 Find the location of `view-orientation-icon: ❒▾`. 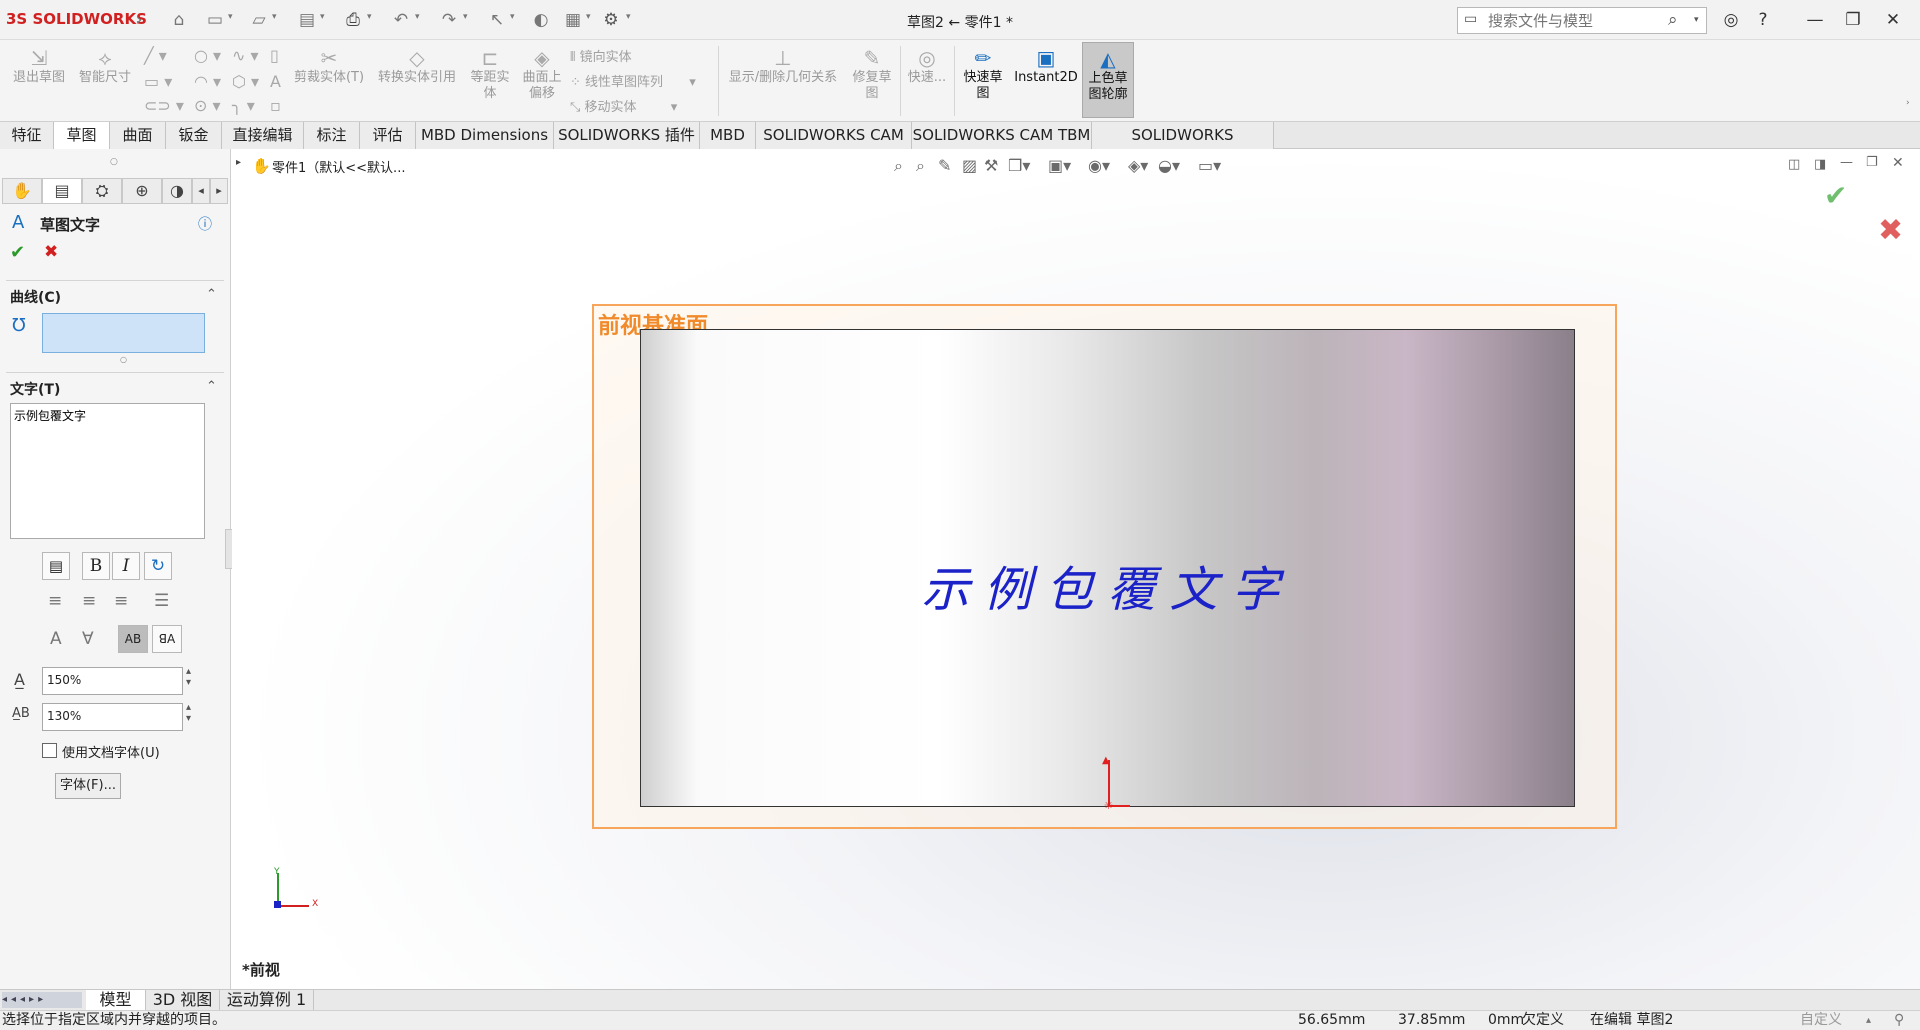

view-orientation-icon: ❒▾ is located at coordinates (1019, 165).